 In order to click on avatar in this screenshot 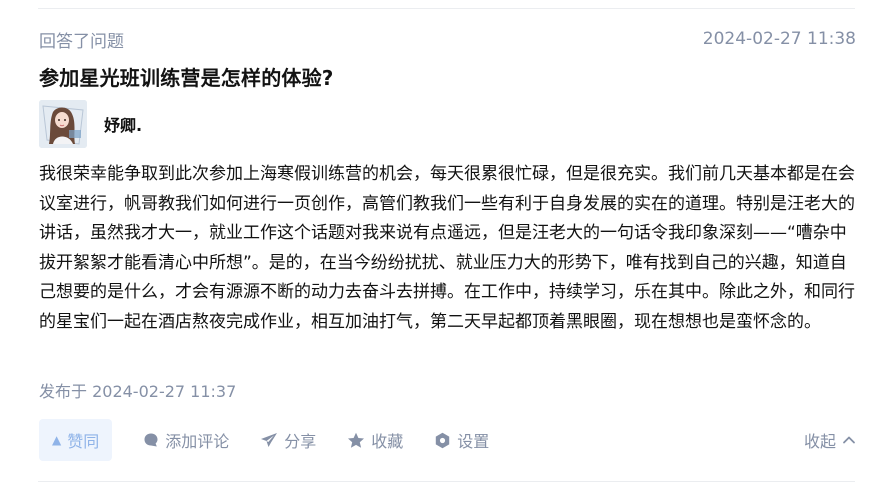, I will do `click(63, 124)`.